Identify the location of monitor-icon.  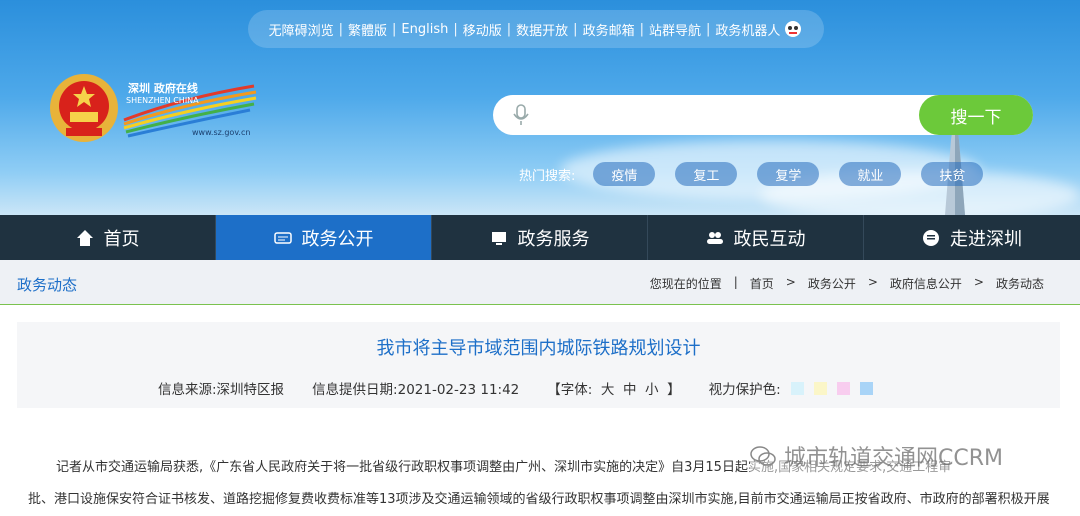
(498, 238).